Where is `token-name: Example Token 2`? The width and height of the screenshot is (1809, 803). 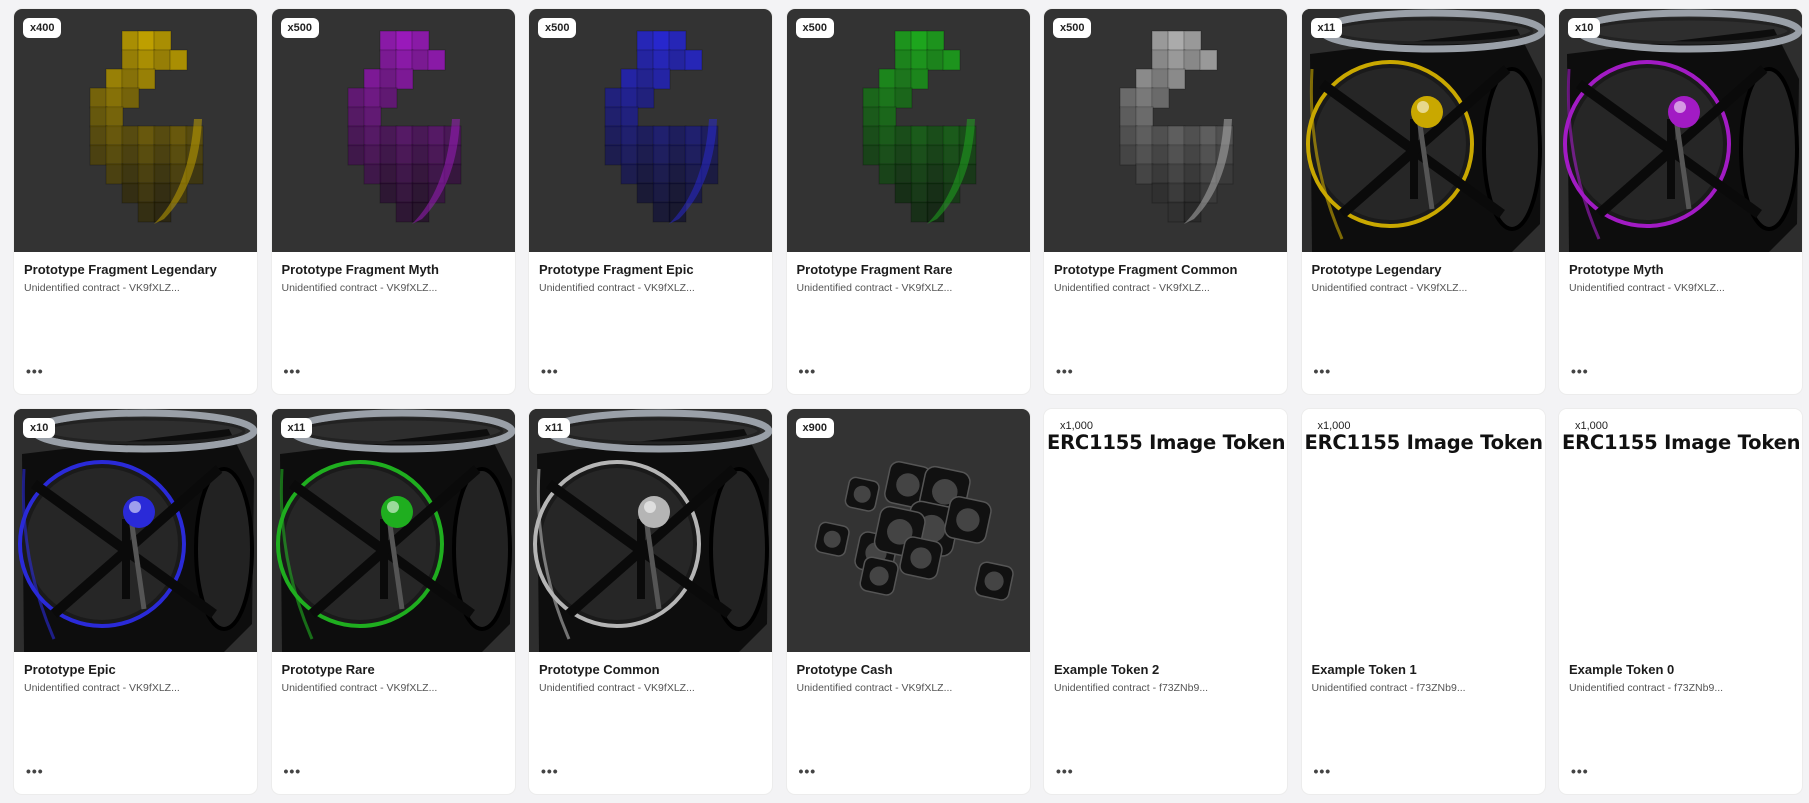 token-name: Example Token 2 is located at coordinates (1107, 669).